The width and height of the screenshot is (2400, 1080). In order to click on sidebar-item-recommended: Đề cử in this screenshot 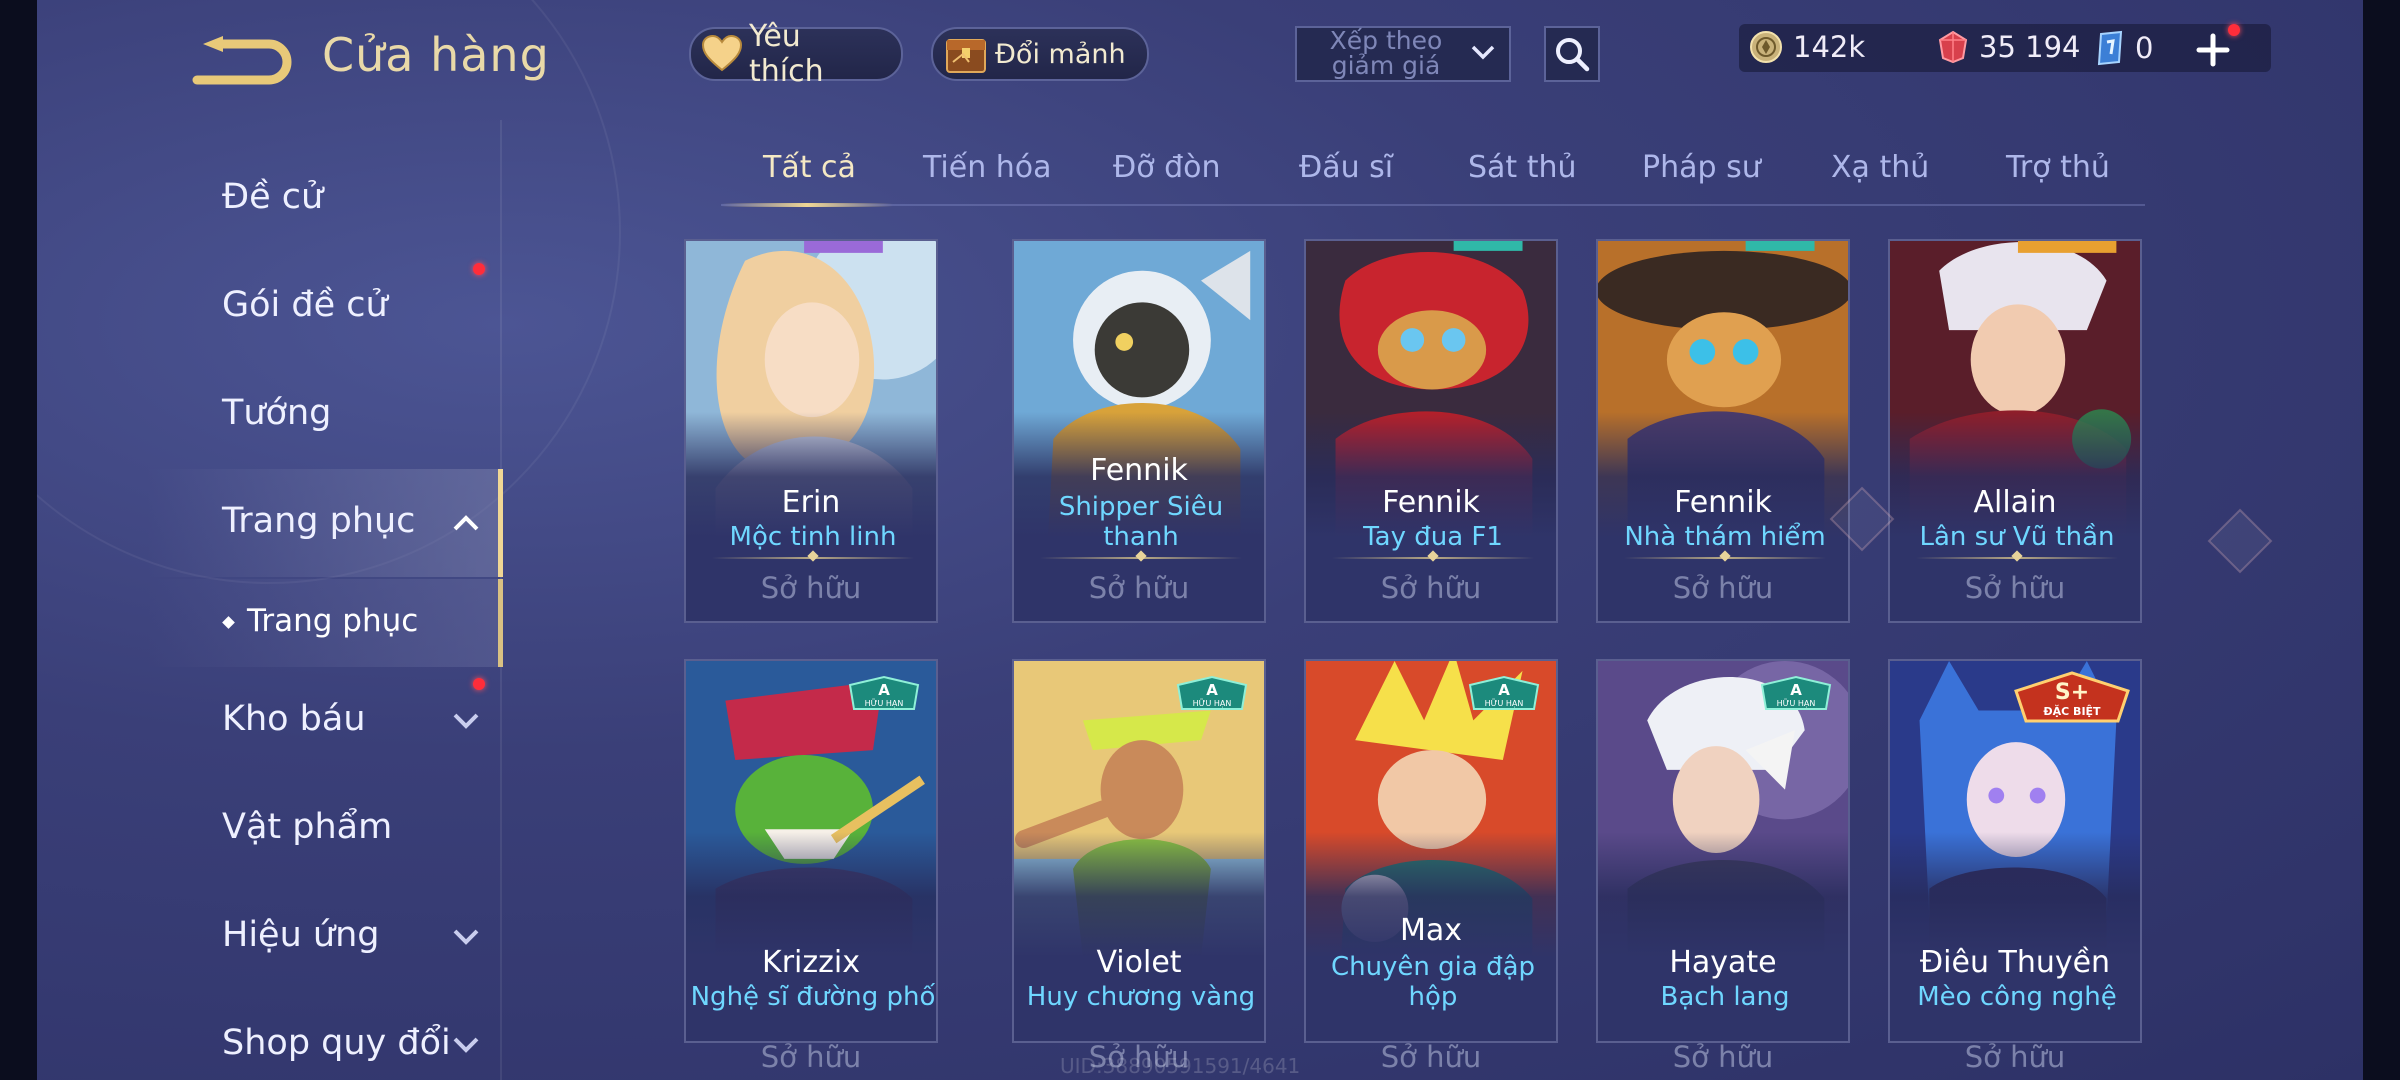, I will do `click(325, 199)`.